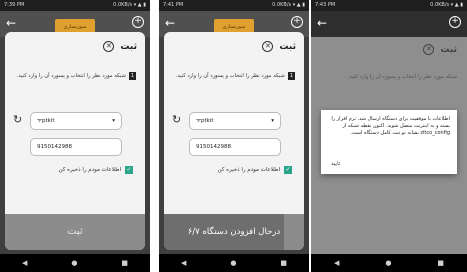 This screenshot has height=272, width=467. I want to click on dialog-ok-button: تایید, so click(335, 164).